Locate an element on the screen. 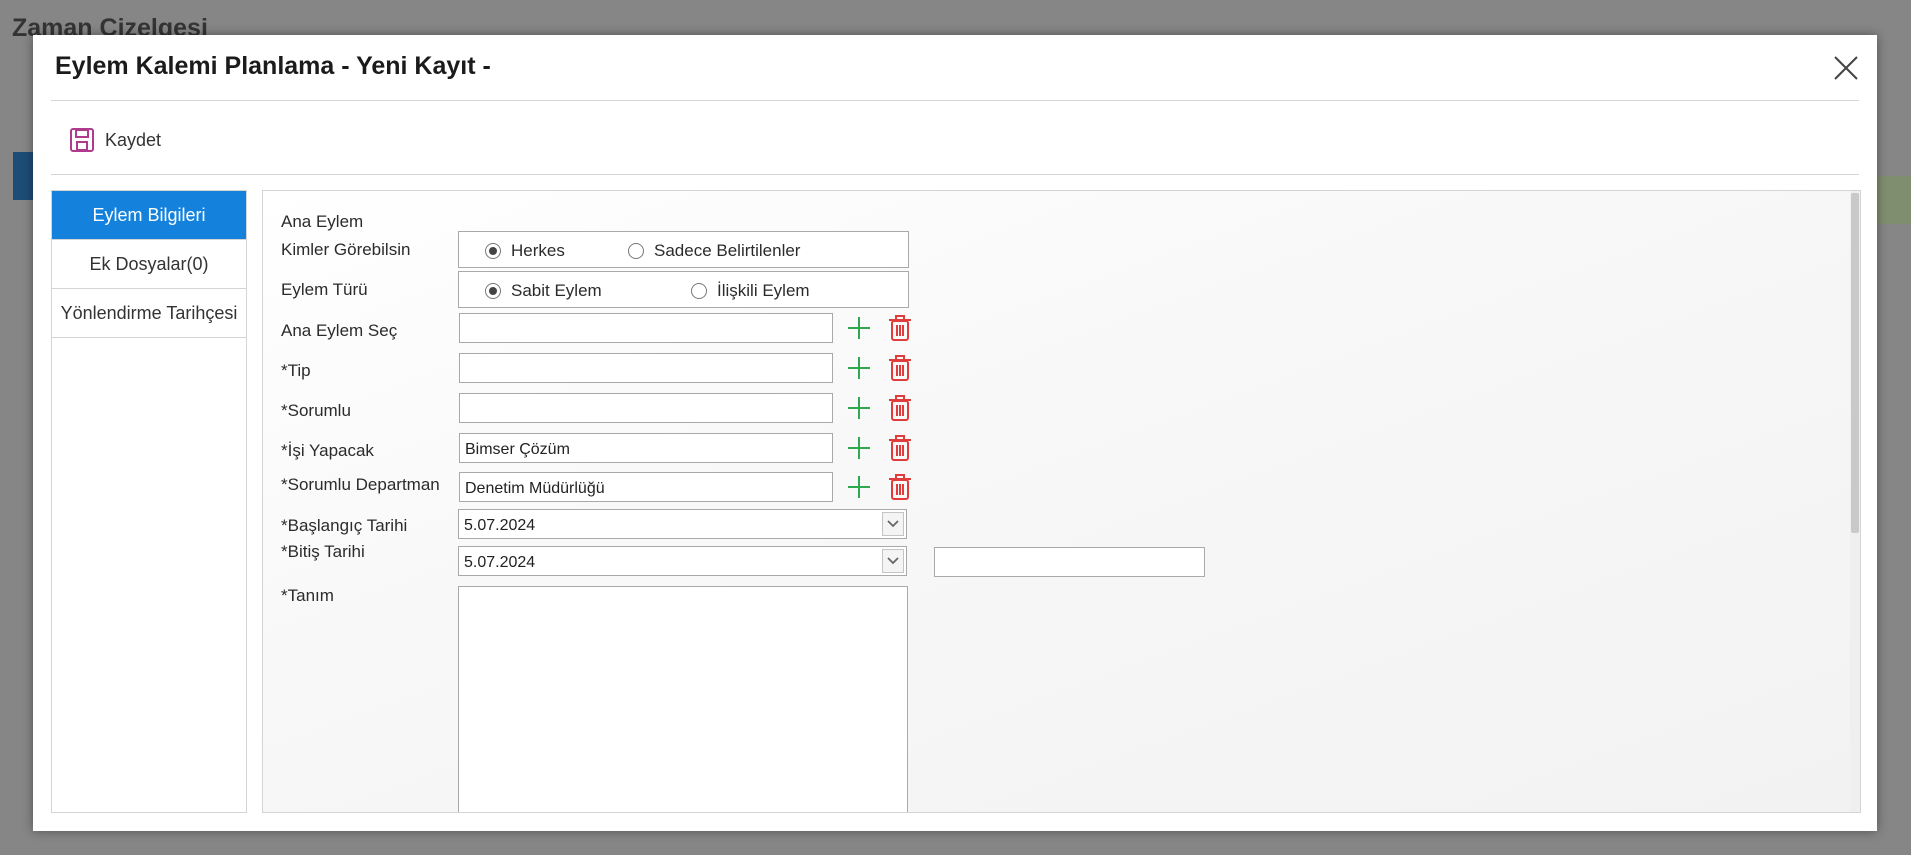  floppy-disk-icon is located at coordinates (82, 140).